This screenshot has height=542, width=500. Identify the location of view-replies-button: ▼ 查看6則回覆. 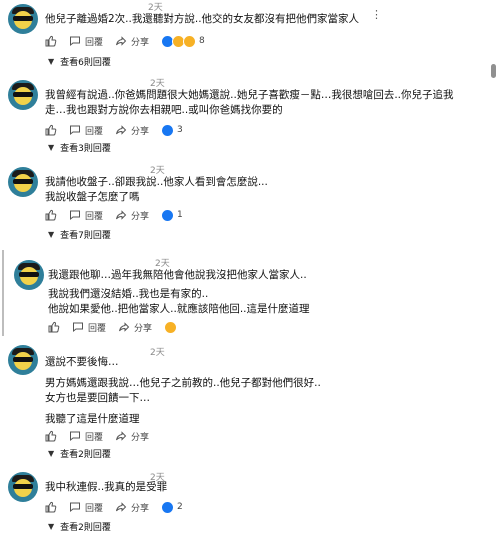
(79, 61).